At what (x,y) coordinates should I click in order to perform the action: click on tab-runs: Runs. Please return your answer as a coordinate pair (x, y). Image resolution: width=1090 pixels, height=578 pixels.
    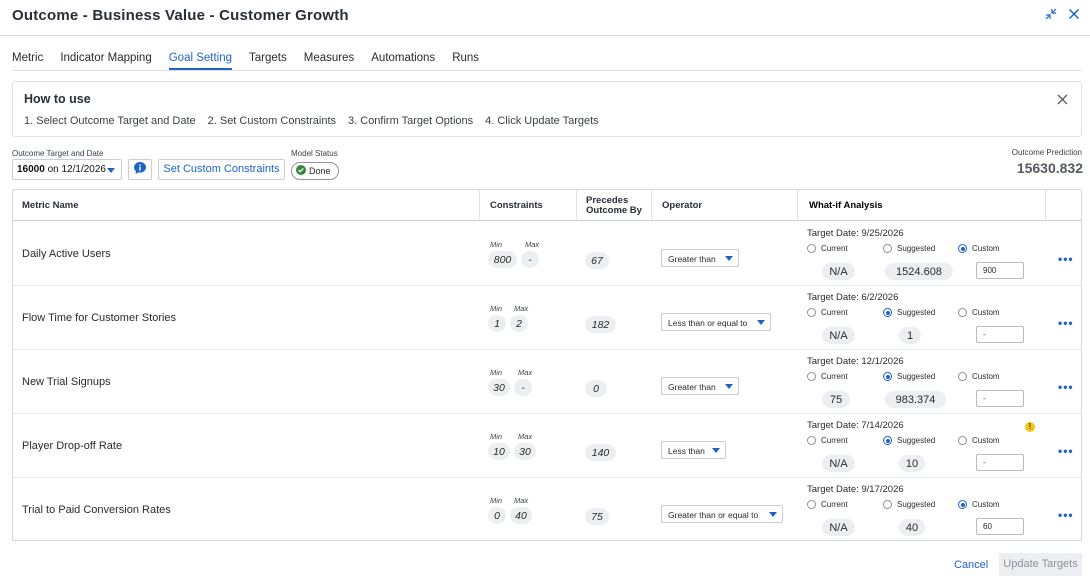
    Looking at the image, I should click on (465, 61).